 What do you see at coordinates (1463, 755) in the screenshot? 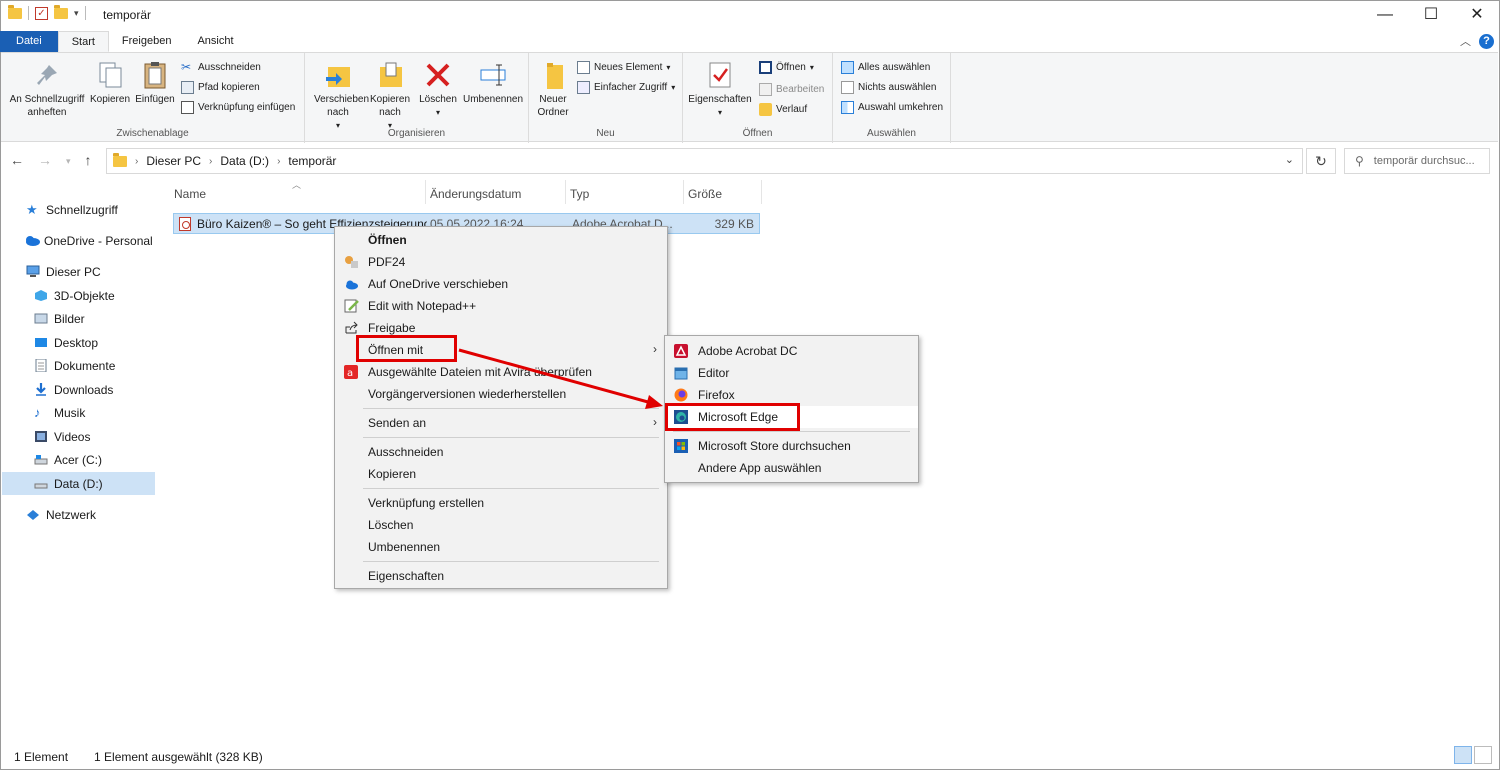
I see `details-view-icon` at bounding box center [1463, 755].